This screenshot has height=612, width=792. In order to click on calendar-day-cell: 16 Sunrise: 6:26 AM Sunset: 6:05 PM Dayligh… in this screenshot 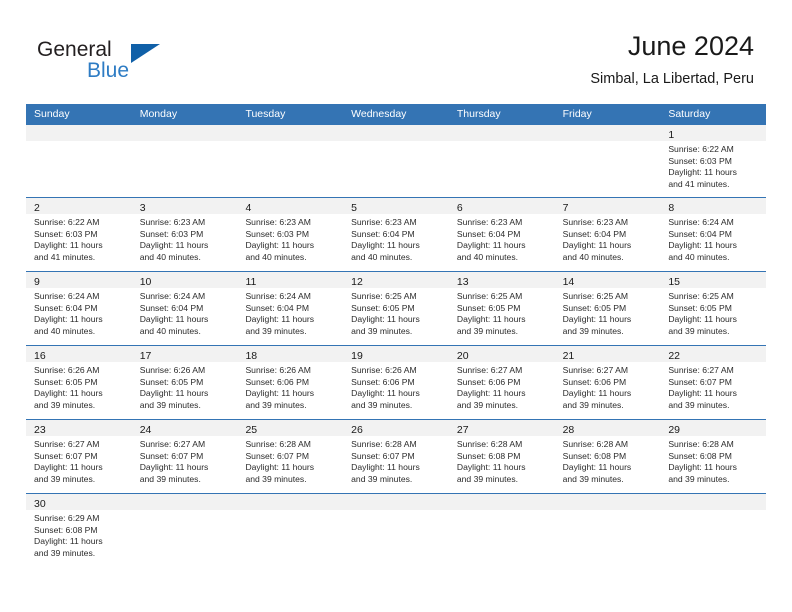, I will do `click(79, 382)`.